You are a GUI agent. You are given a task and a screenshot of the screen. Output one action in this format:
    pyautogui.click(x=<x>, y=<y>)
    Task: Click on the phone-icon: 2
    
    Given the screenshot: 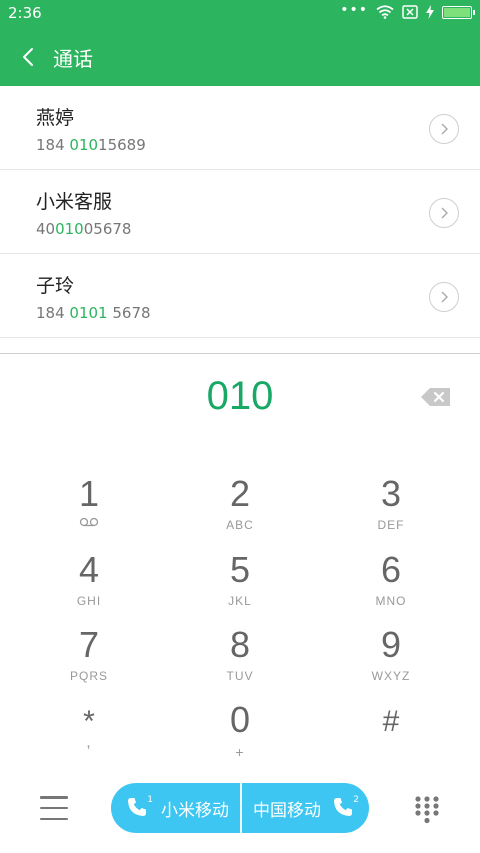 What is the action you would take?
    pyautogui.click(x=346, y=807)
    